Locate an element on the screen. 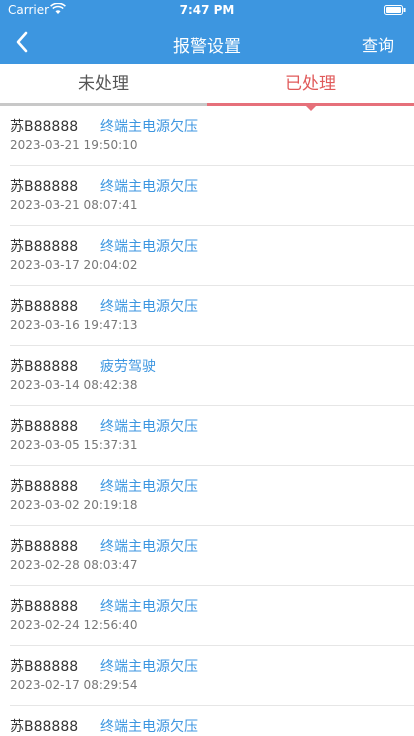  list-item: 苏B88888 终端主电源欠压 2023-03-21 08:07:41 is located at coordinates (212, 196).